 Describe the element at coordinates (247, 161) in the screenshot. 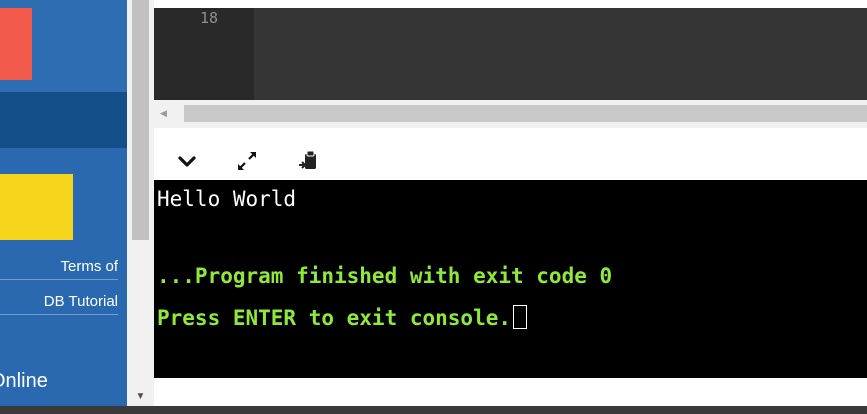

I see `expand-icon` at that location.